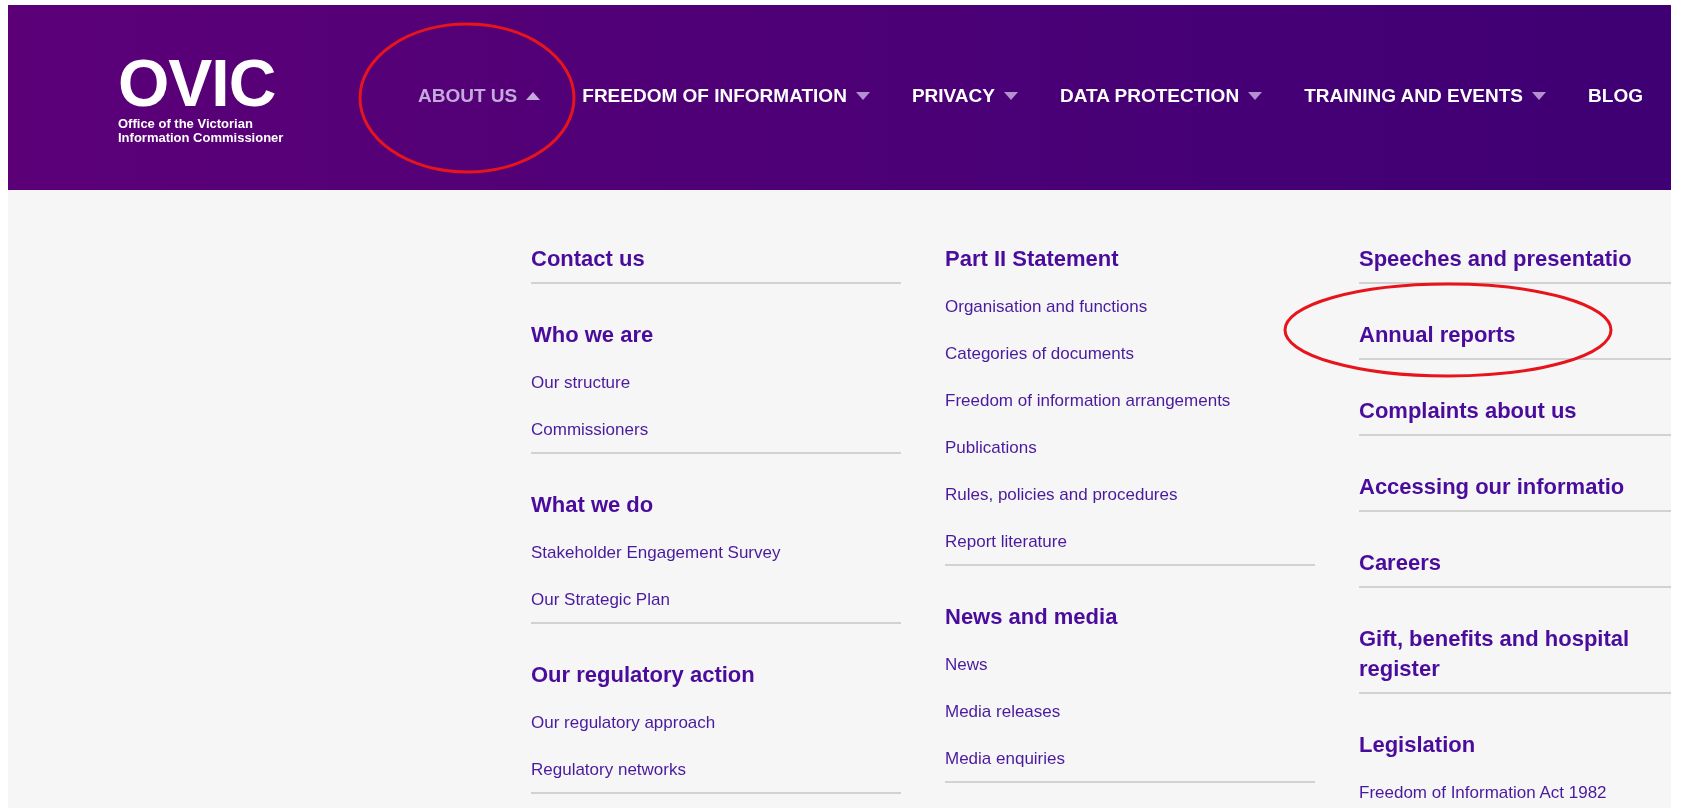 The height and width of the screenshot is (808, 1683). Describe the element at coordinates (623, 723) in the screenshot. I see `menu-link: Our regulatory approach` at that location.